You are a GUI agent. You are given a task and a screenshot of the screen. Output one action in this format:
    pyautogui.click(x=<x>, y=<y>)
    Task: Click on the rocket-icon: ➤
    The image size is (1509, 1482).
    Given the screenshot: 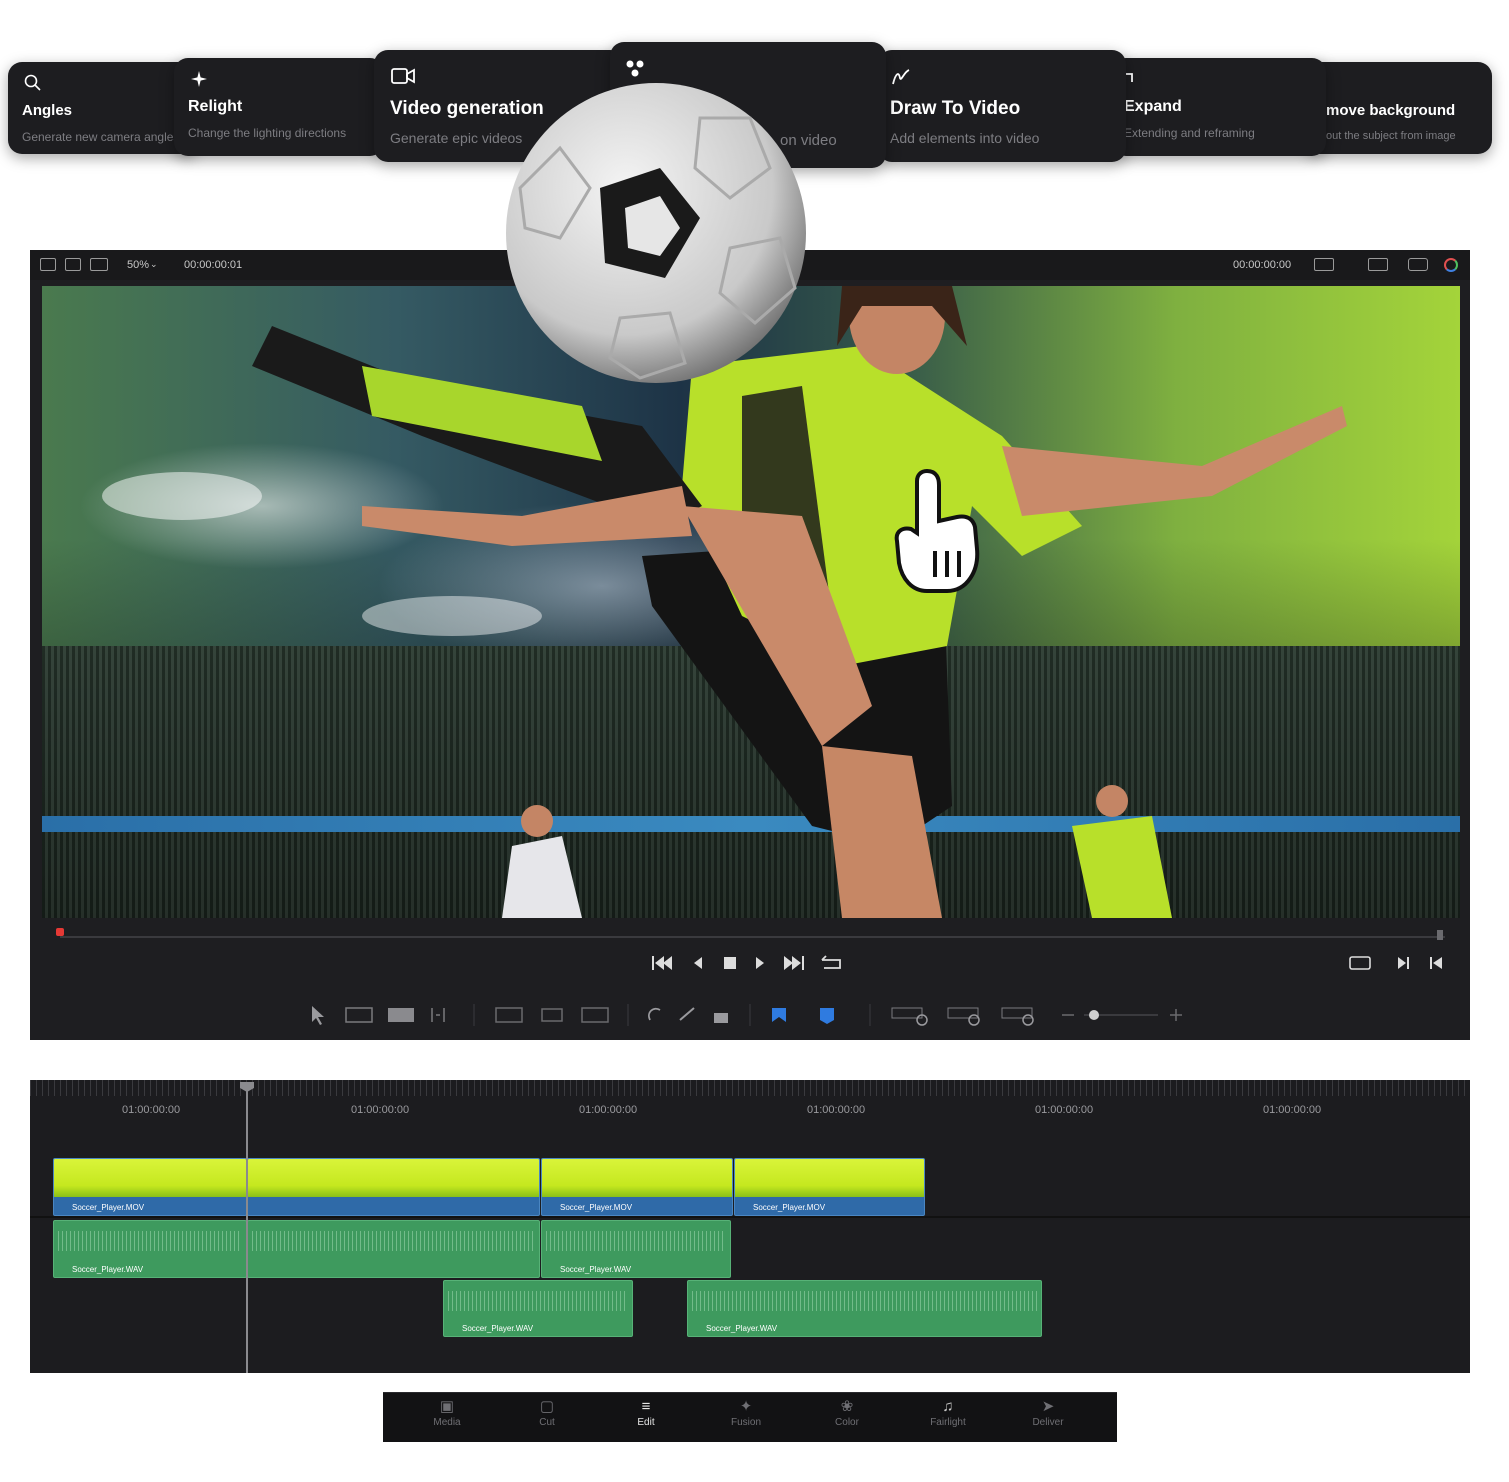 What is the action you would take?
    pyautogui.click(x=1048, y=1406)
    